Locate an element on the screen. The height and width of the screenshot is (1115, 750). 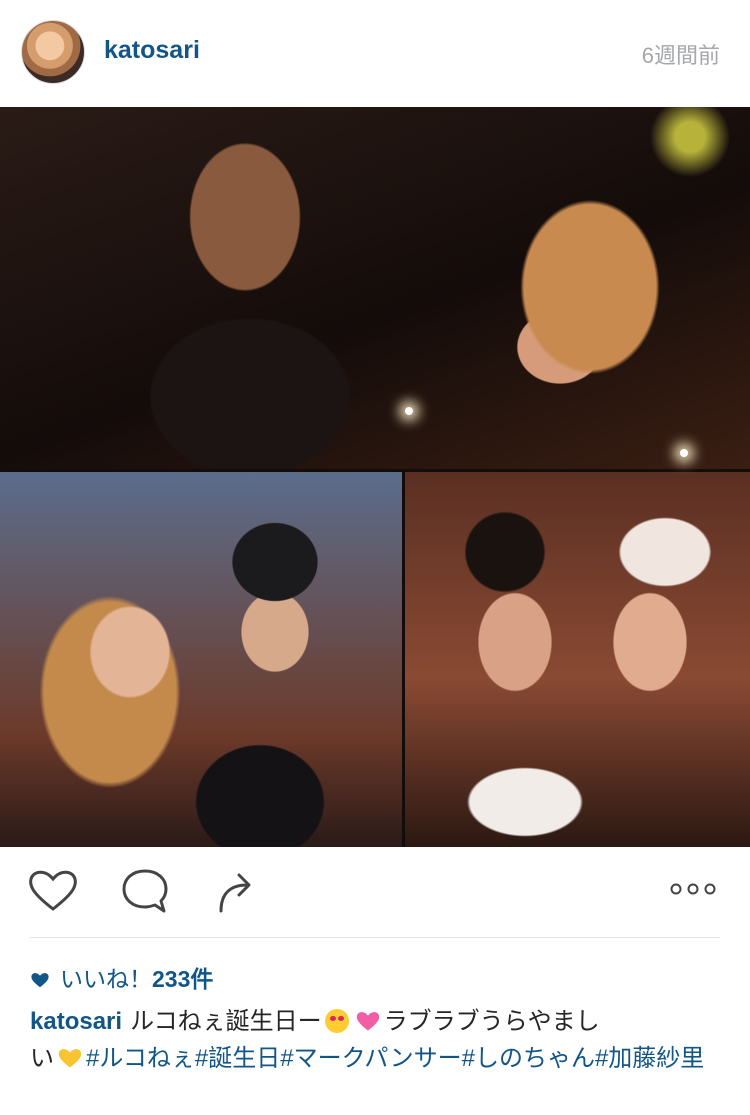
post-header: katosari 6週間前 is located at coordinates (375, 53).